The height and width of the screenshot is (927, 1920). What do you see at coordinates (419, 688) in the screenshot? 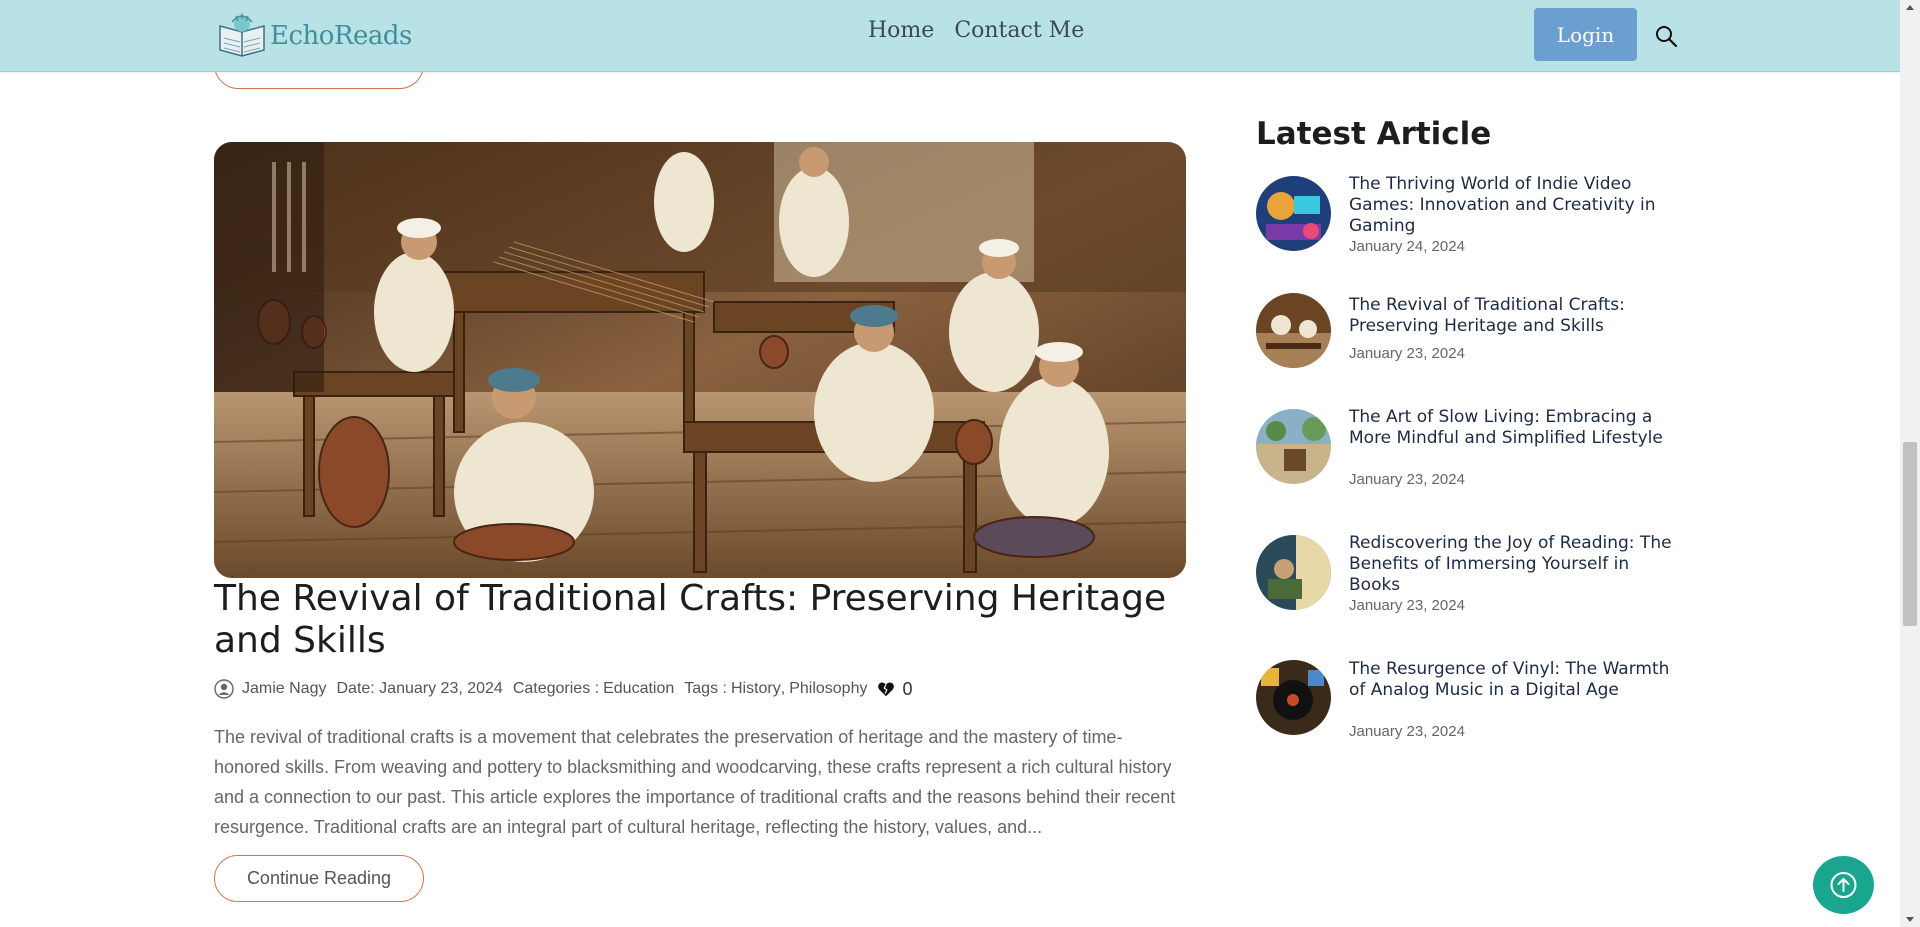
I see `article-date: Date: January 23, 2024` at bounding box center [419, 688].